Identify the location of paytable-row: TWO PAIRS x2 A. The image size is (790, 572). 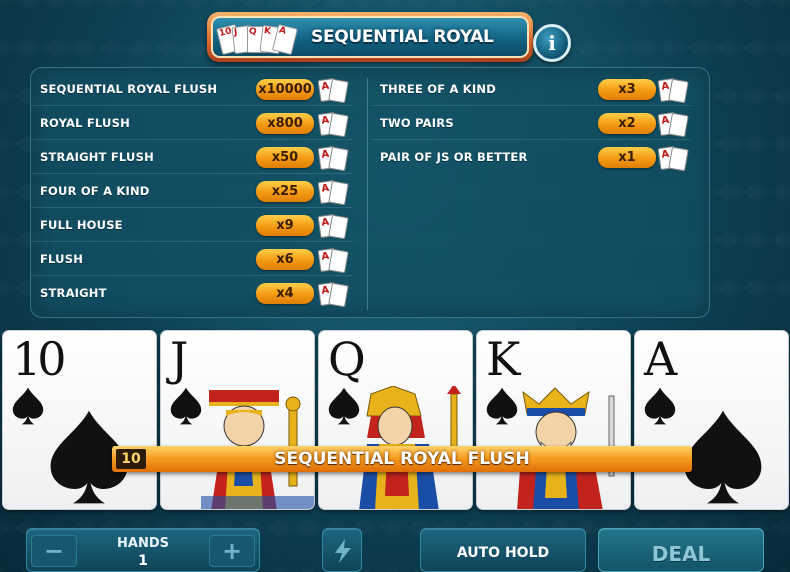
(531, 123).